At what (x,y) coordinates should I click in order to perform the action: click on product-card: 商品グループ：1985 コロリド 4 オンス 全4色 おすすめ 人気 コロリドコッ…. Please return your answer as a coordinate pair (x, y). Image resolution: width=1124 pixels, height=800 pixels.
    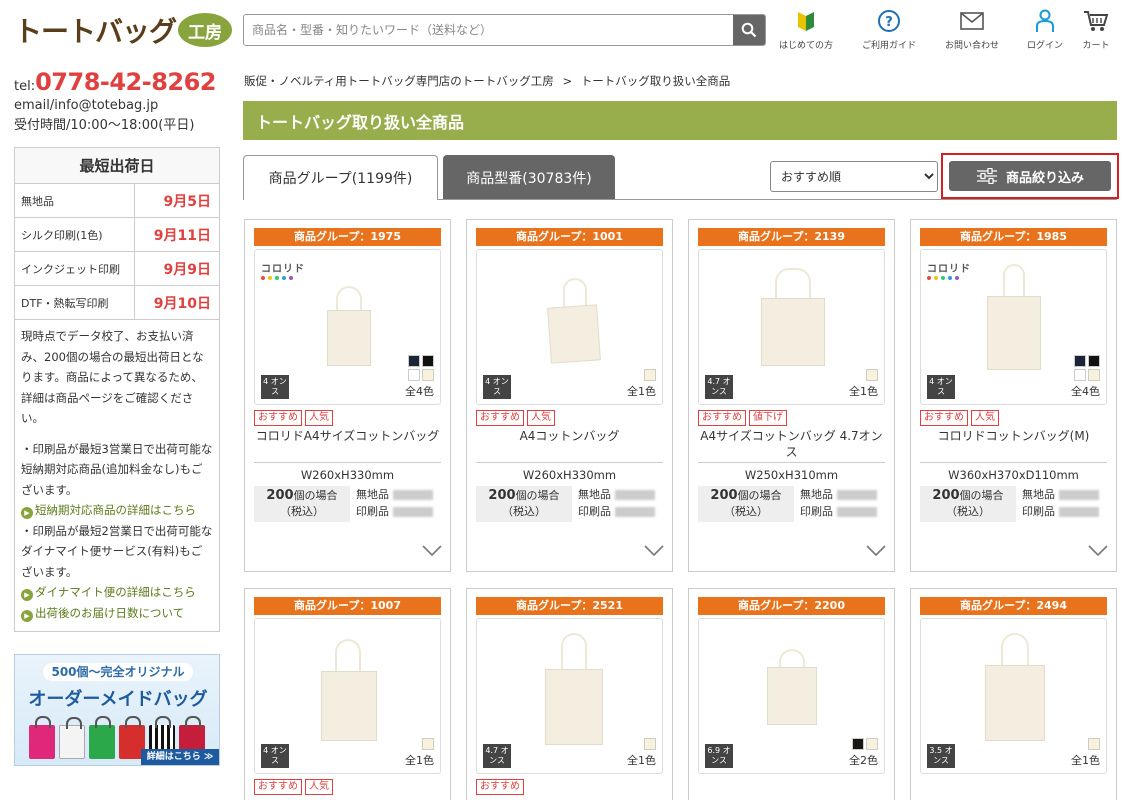
    Looking at the image, I should click on (1013, 395).